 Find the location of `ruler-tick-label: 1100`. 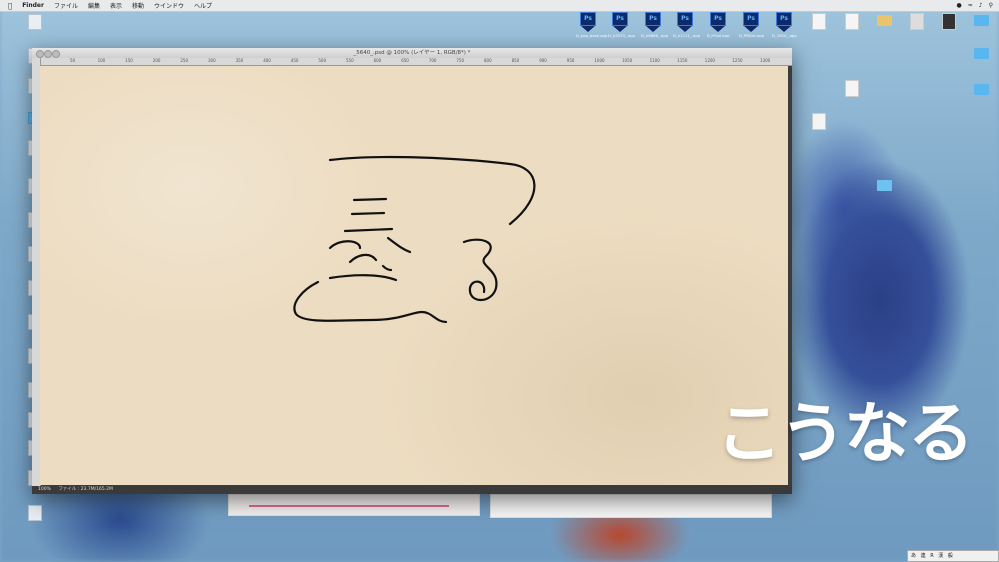

ruler-tick-label: 1100 is located at coordinates (654, 60).